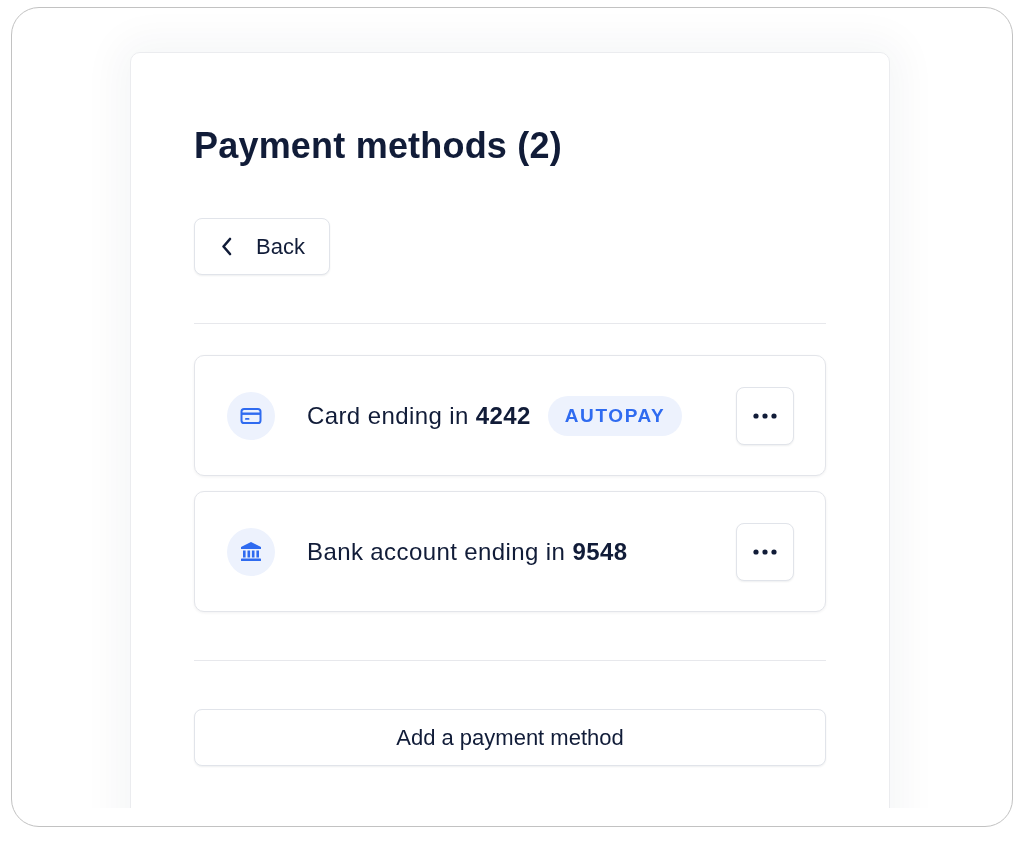 The width and height of the screenshot is (1024, 842). Describe the element at coordinates (251, 552) in the screenshot. I see `bank-building-icon` at that location.